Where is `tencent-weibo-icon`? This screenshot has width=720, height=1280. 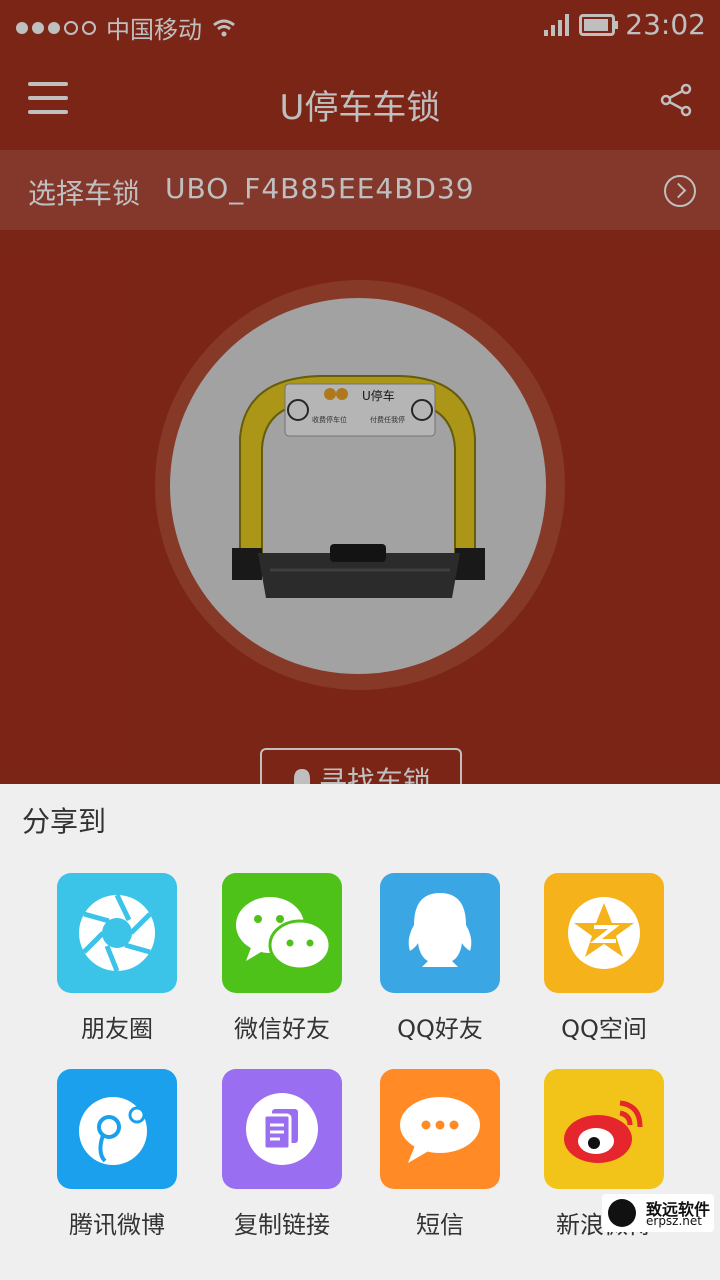
tencent-weibo-icon is located at coordinates (117, 1129).